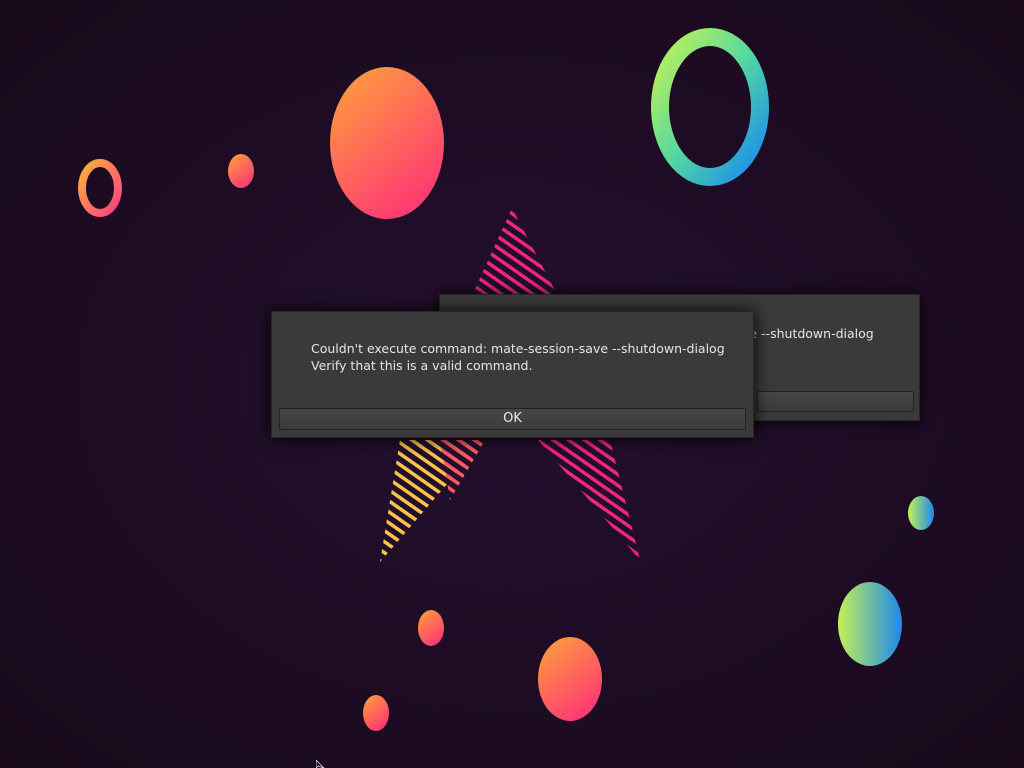 This screenshot has height=768, width=1024. I want to click on ok-button: OK, so click(512, 419).